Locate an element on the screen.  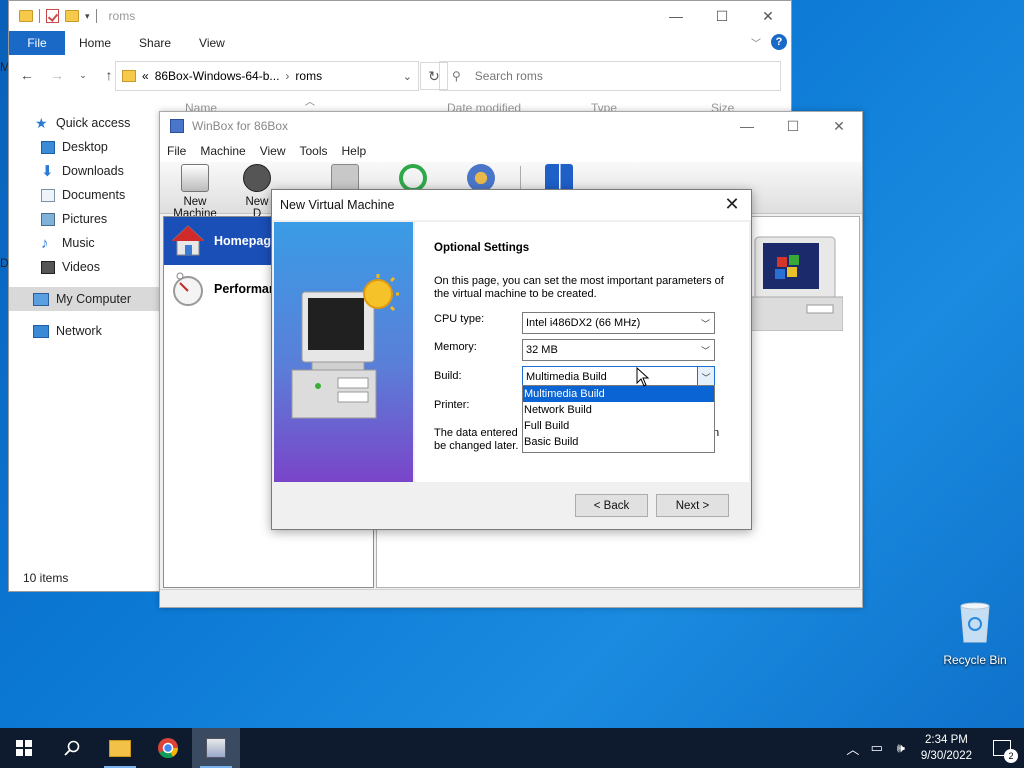
nav-item-label: Desktop is located at coordinates (85, 147).